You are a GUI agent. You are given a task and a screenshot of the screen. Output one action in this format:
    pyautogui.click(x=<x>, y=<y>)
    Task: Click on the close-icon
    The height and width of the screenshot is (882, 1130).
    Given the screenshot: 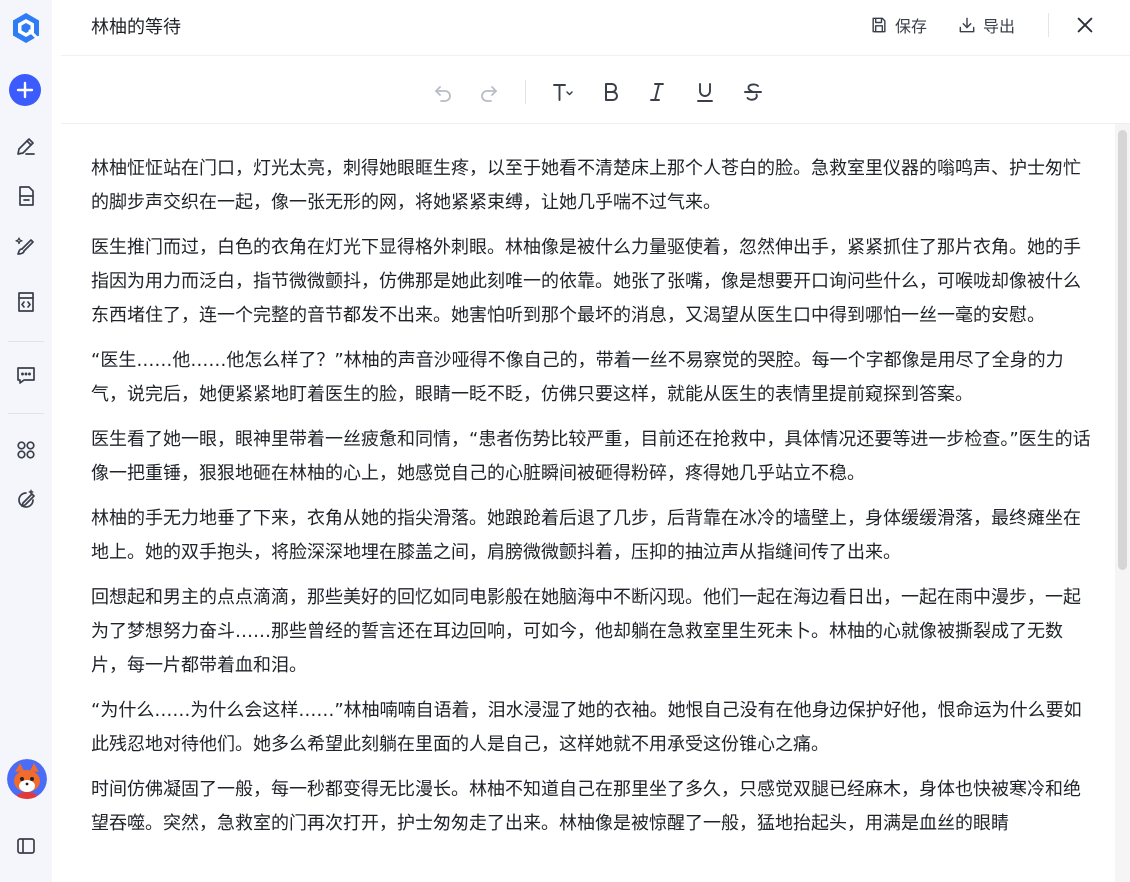 What is the action you would take?
    pyautogui.click(x=1085, y=25)
    